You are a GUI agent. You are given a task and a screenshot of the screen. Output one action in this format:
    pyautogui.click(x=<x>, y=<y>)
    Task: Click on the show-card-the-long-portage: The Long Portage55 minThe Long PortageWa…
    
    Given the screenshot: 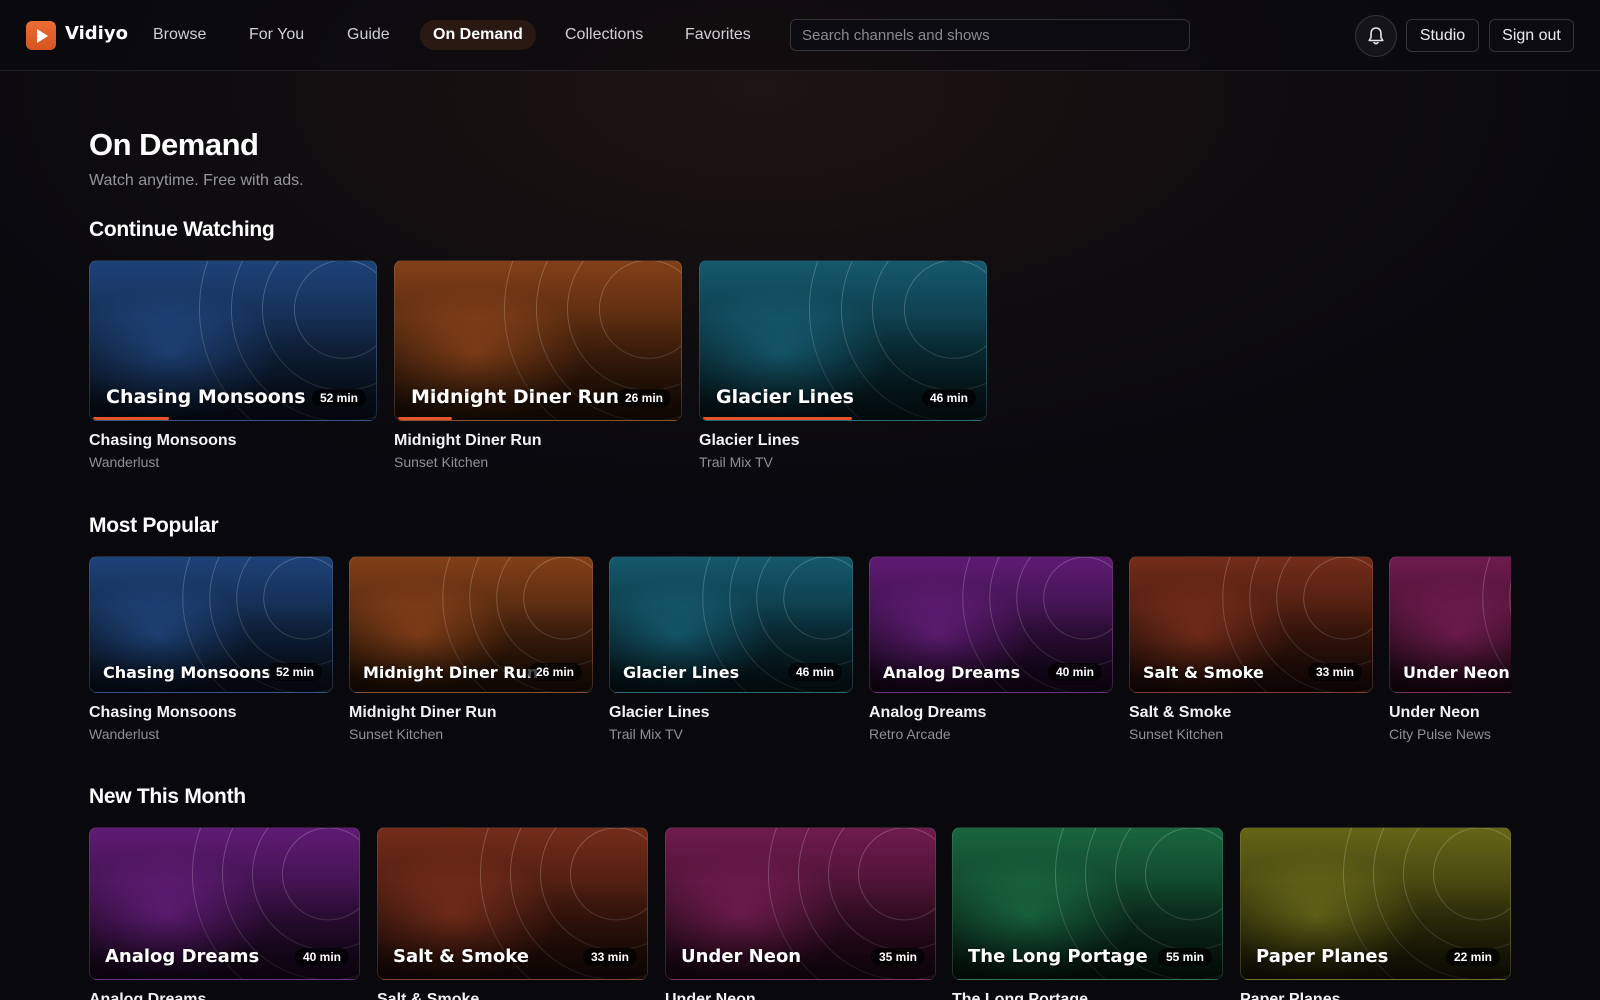 What is the action you would take?
    pyautogui.click(x=1087, y=913)
    